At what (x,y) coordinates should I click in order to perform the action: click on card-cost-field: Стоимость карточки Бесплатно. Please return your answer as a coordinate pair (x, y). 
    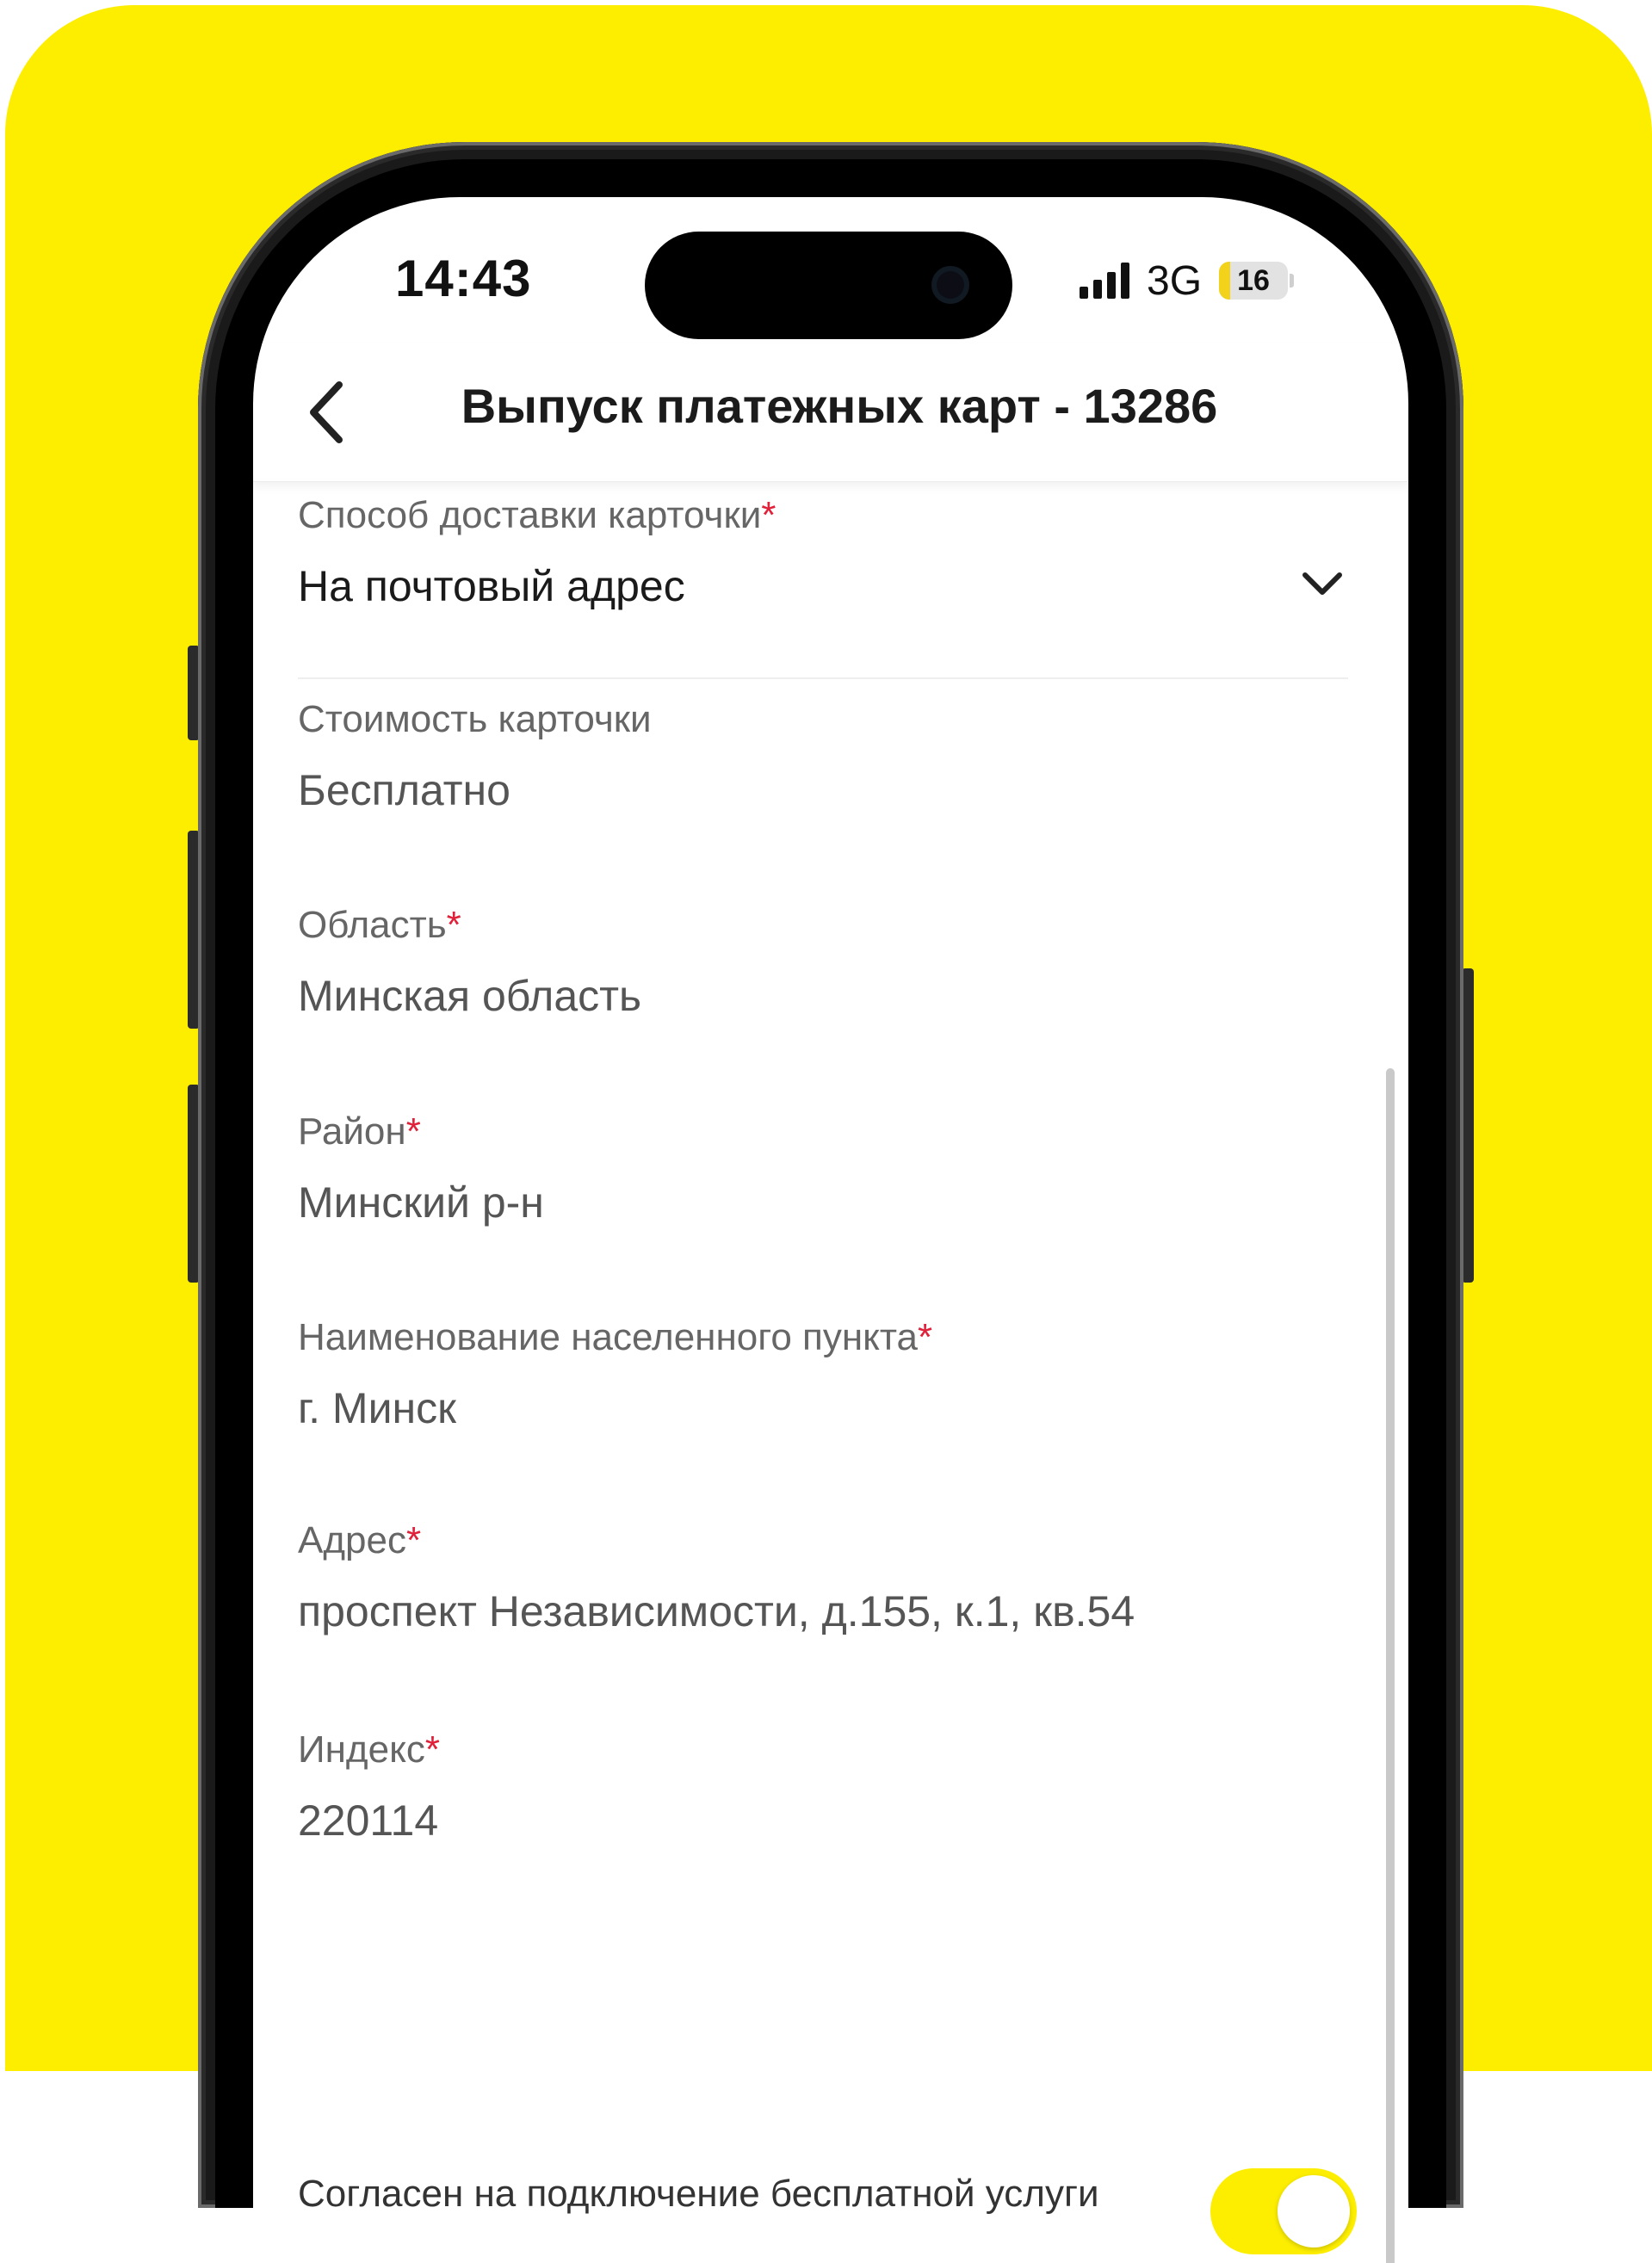
    Looking at the image, I should click on (823, 791).